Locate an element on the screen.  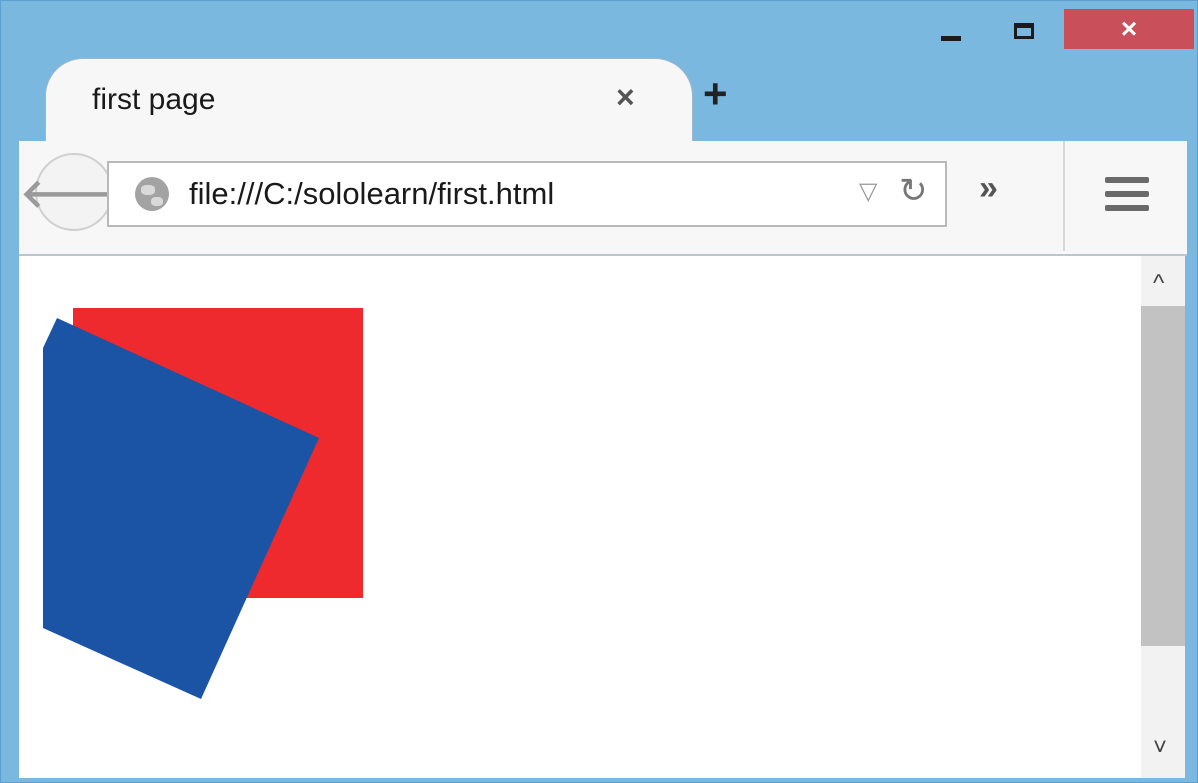
reload-icon: ↻ is located at coordinates (913, 191).